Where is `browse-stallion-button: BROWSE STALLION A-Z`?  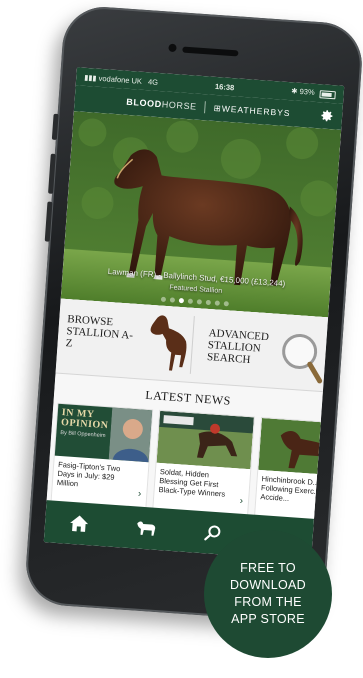 browse-stallion-button: BROWSE STALLION A-Z is located at coordinates (101, 333).